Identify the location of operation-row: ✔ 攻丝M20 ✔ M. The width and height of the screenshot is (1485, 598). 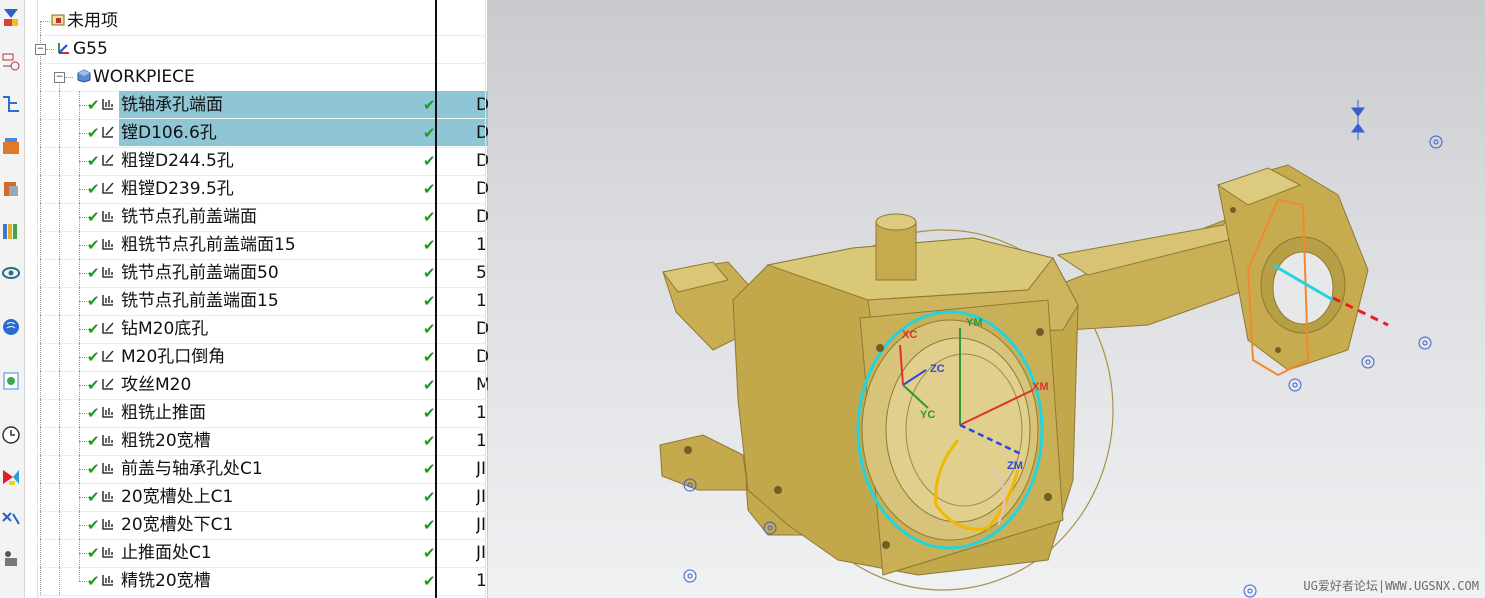
(263, 385).